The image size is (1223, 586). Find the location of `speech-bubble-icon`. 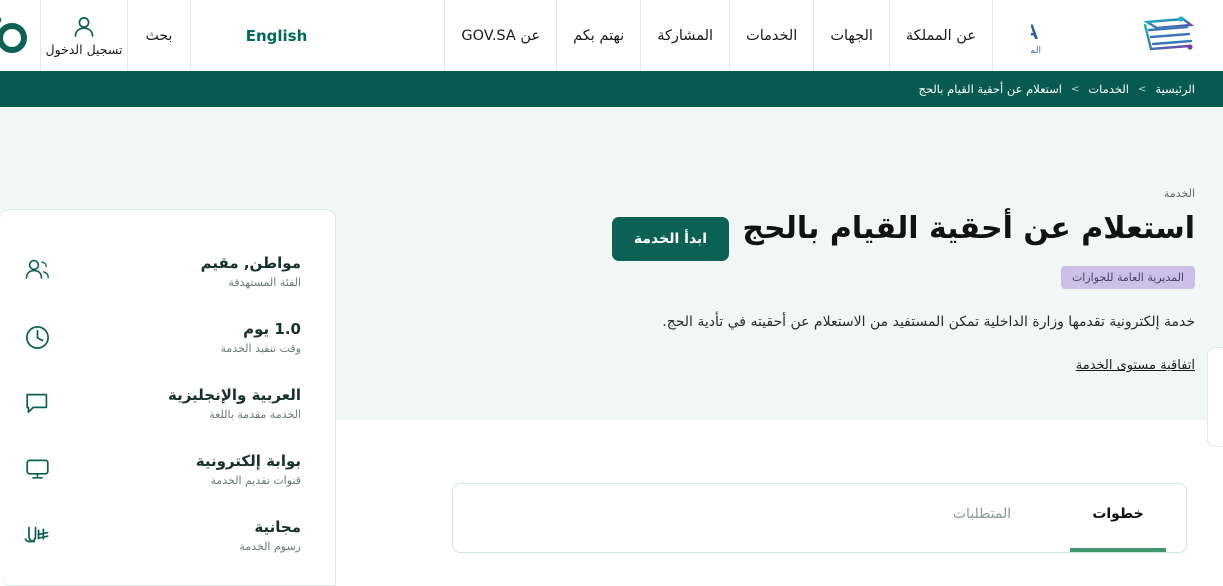

speech-bubble-icon is located at coordinates (37, 403).